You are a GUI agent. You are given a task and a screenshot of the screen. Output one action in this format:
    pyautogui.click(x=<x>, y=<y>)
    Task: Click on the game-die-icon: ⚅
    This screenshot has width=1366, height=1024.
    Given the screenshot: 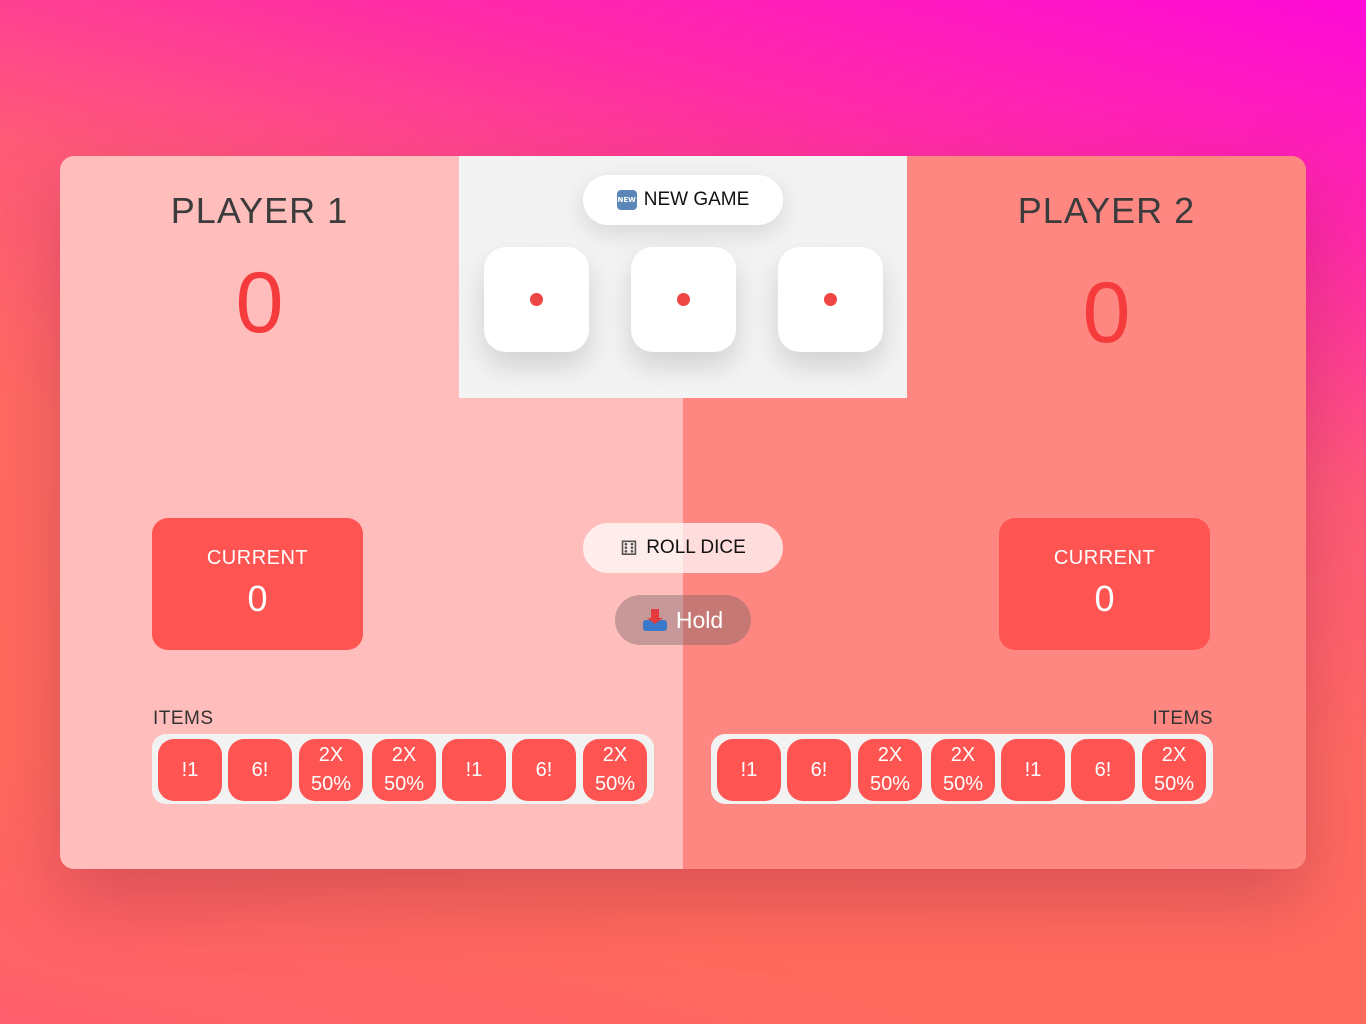 What is the action you would take?
    pyautogui.click(x=629, y=548)
    